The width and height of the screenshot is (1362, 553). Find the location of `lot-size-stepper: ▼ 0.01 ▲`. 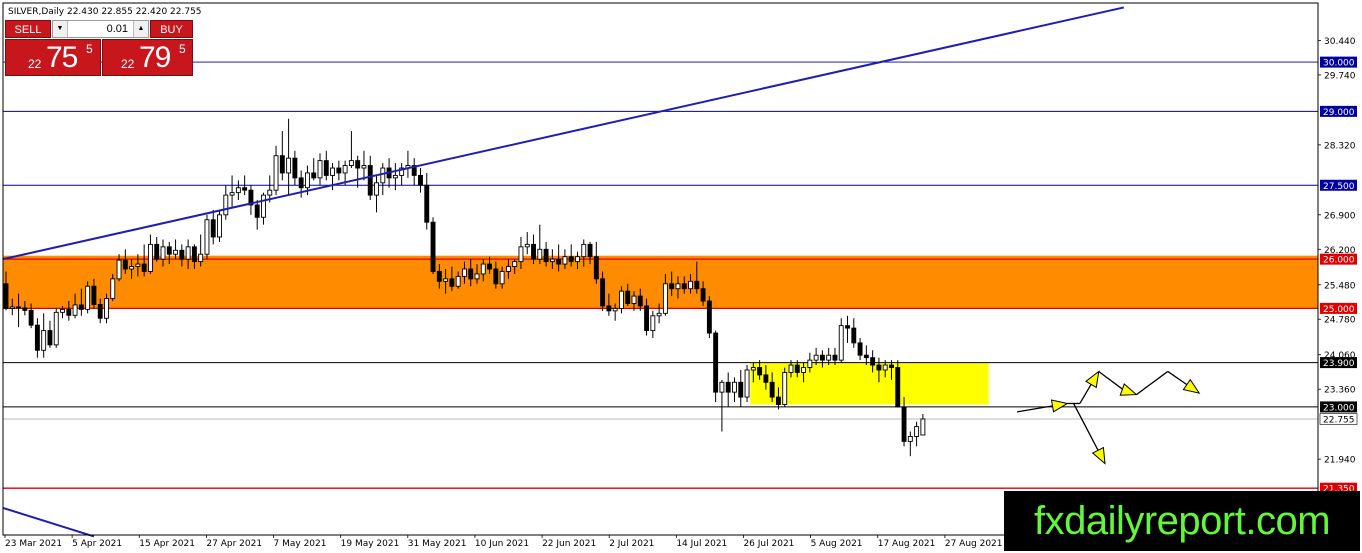

lot-size-stepper: ▼ 0.01 ▲ is located at coordinates (100, 29).